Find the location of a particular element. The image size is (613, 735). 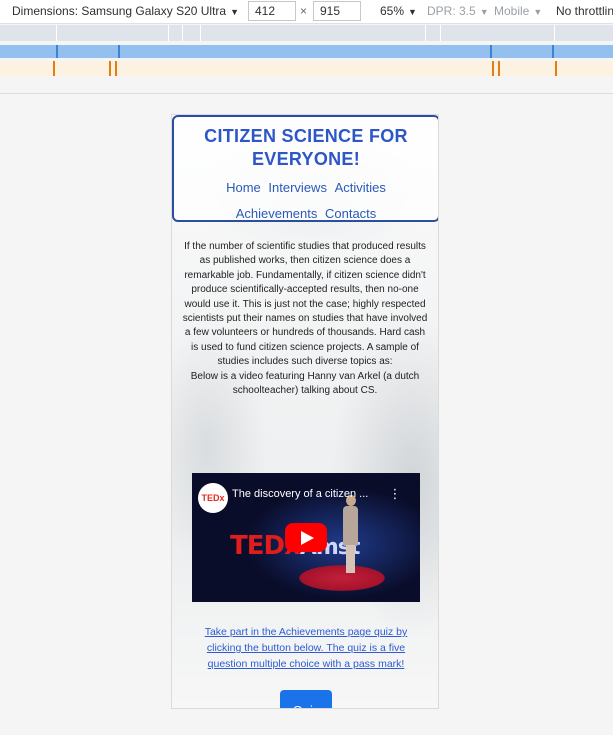

media-query-bar-min-width is located at coordinates (306, 68).